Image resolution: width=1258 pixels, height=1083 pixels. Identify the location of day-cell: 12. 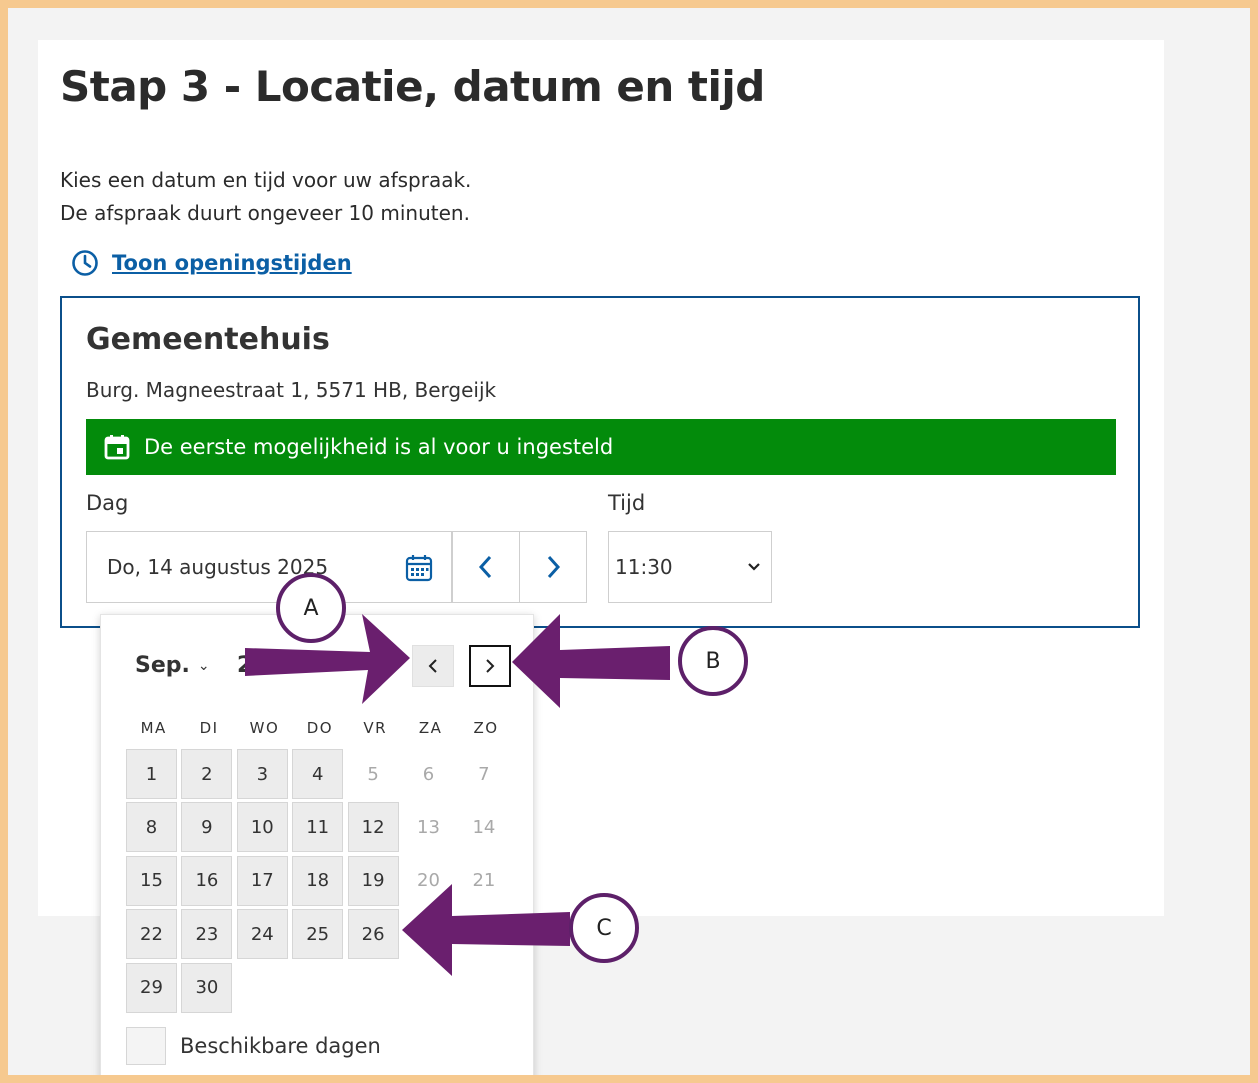
(373, 827).